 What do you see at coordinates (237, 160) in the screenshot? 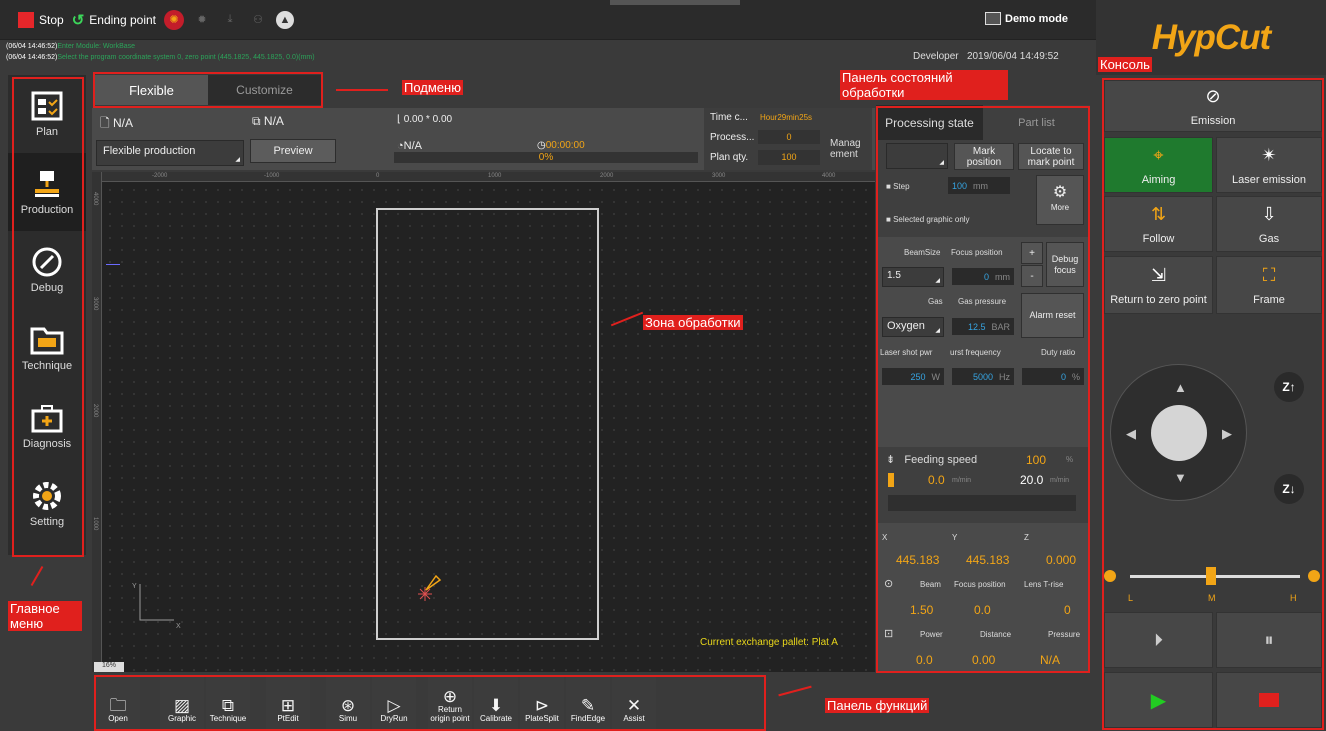
I see `dropdown-icon: ◢` at bounding box center [237, 160].